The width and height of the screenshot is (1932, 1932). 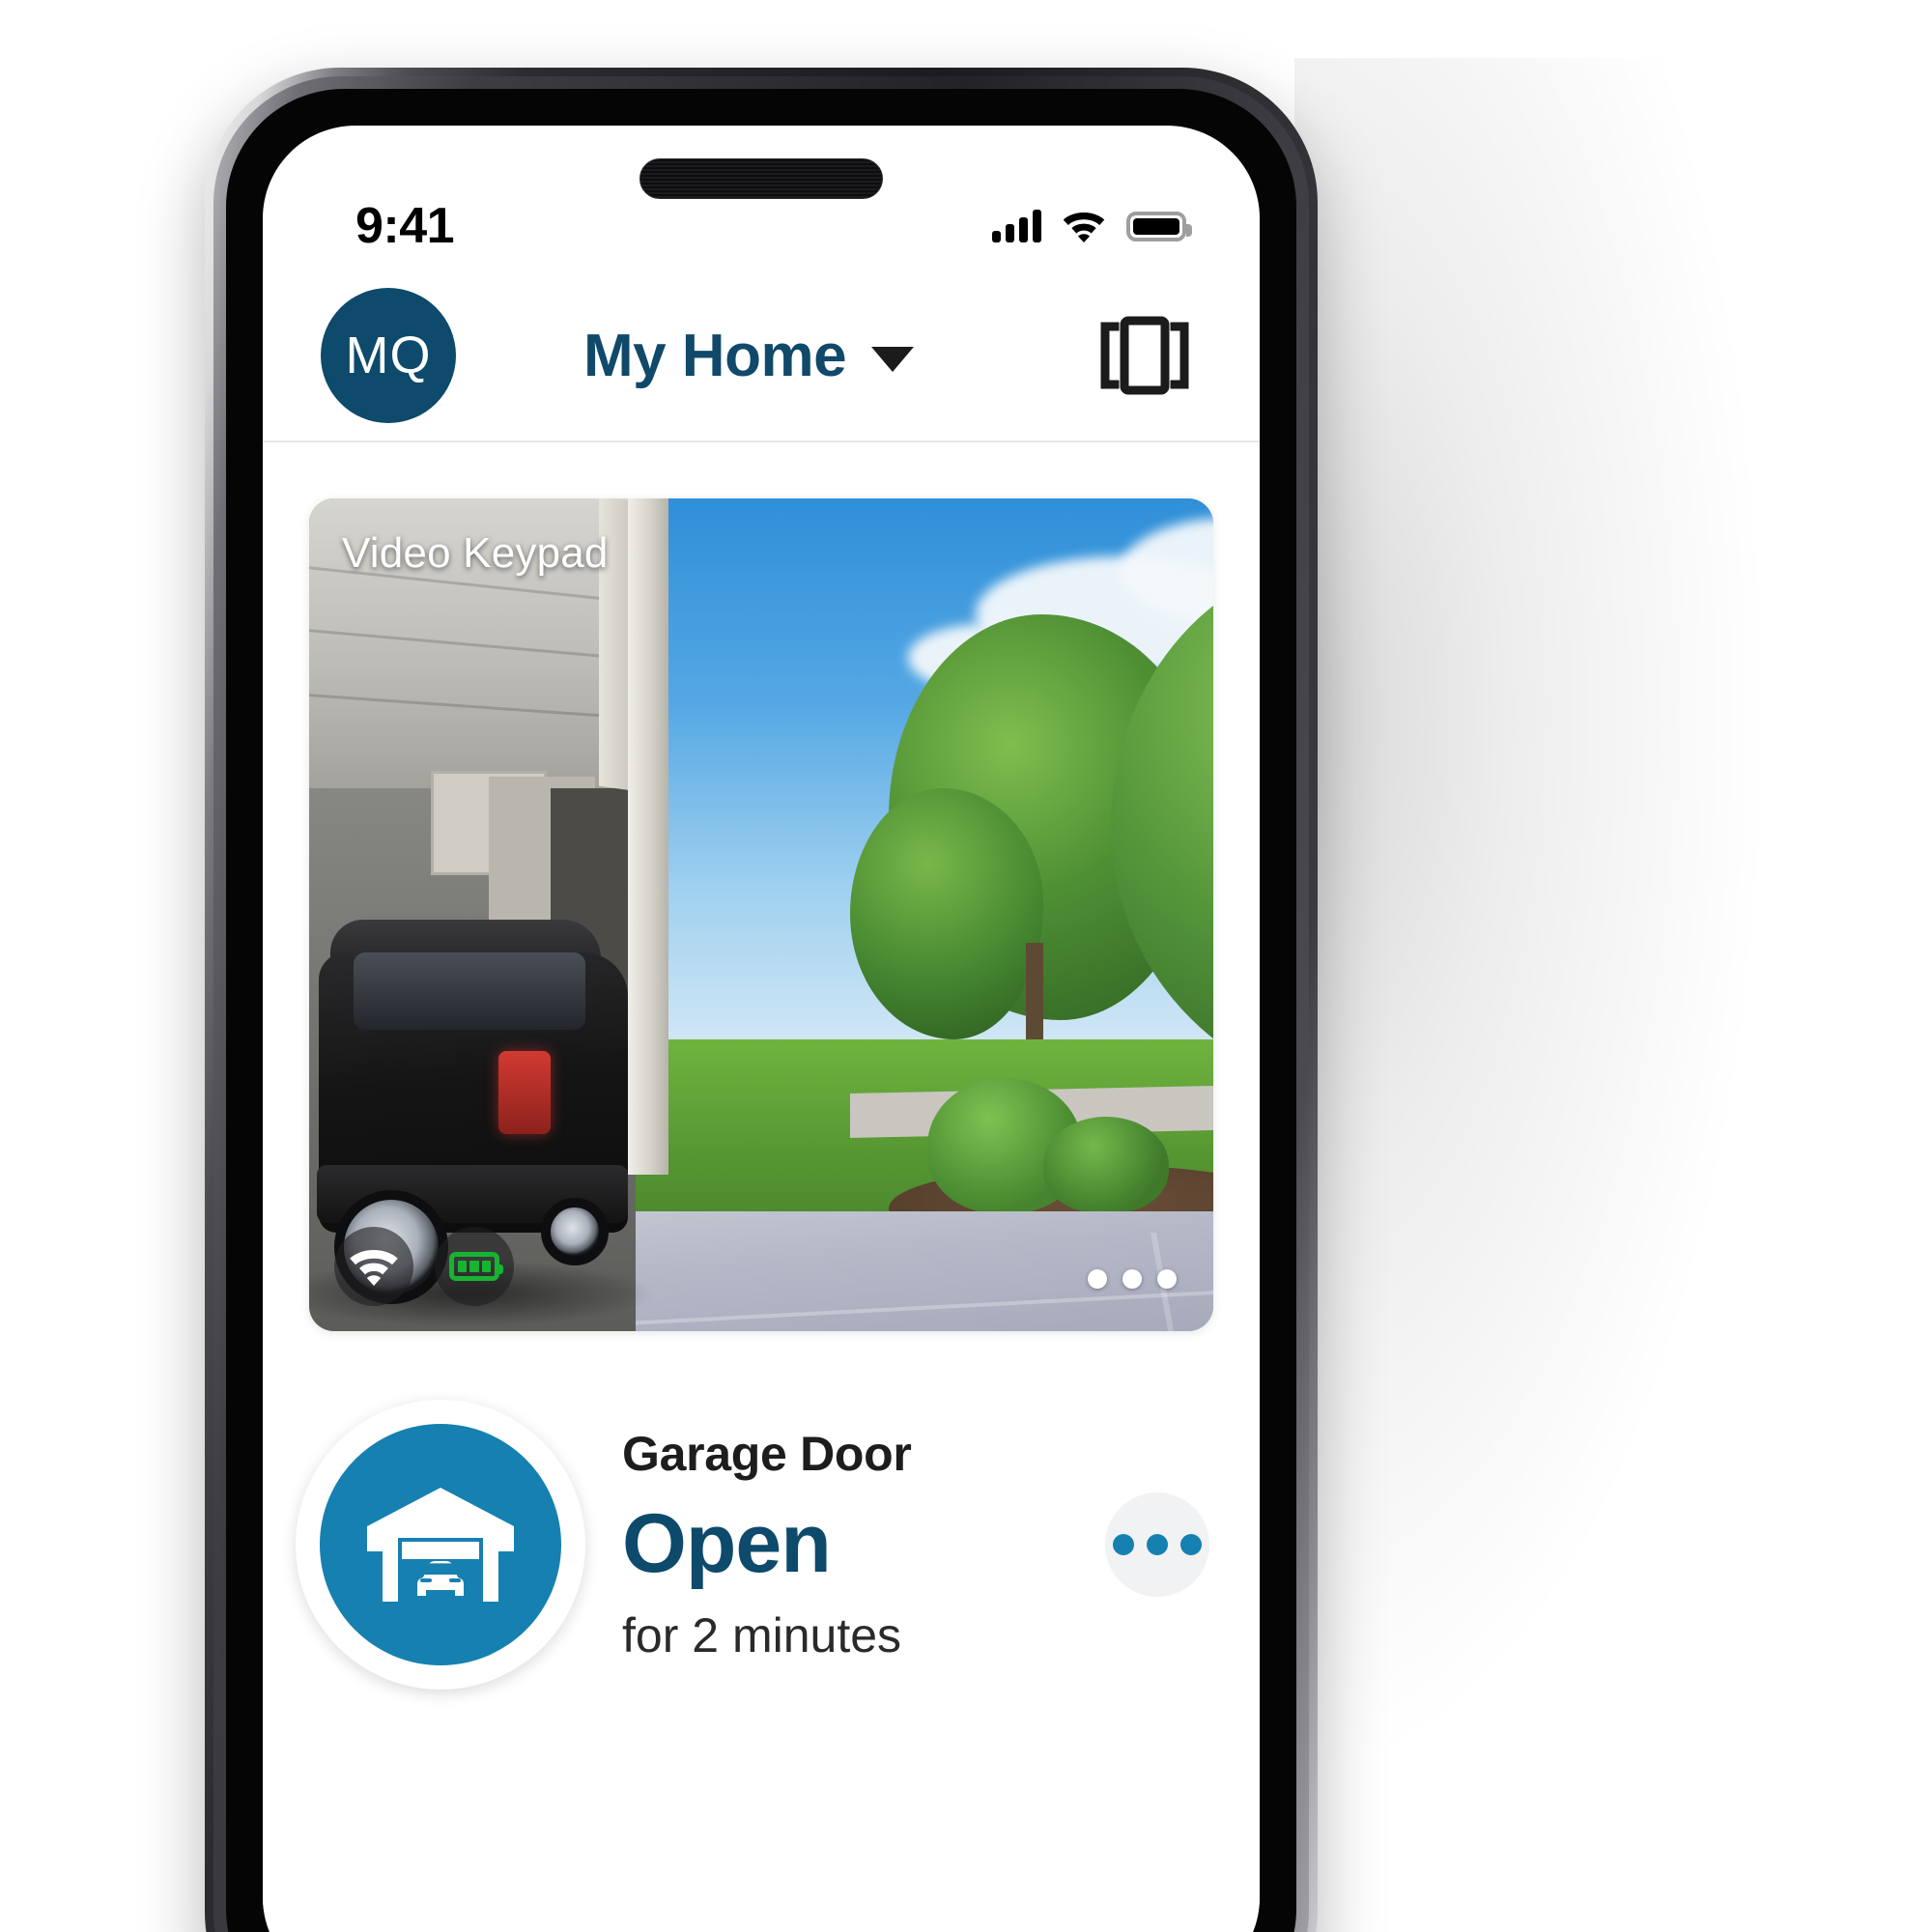 I want to click on garage-door-icon, so click(x=440, y=1544).